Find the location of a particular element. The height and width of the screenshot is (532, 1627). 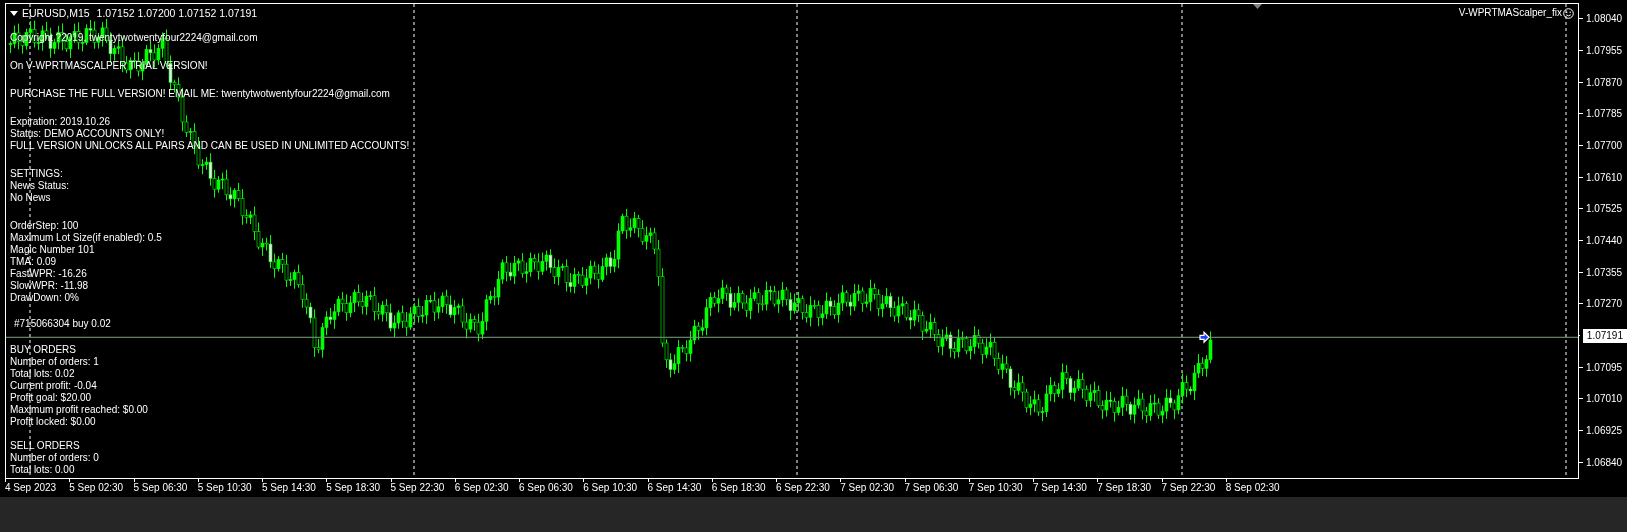

time-label: 5 Sep 22:30 is located at coordinates (417, 487).